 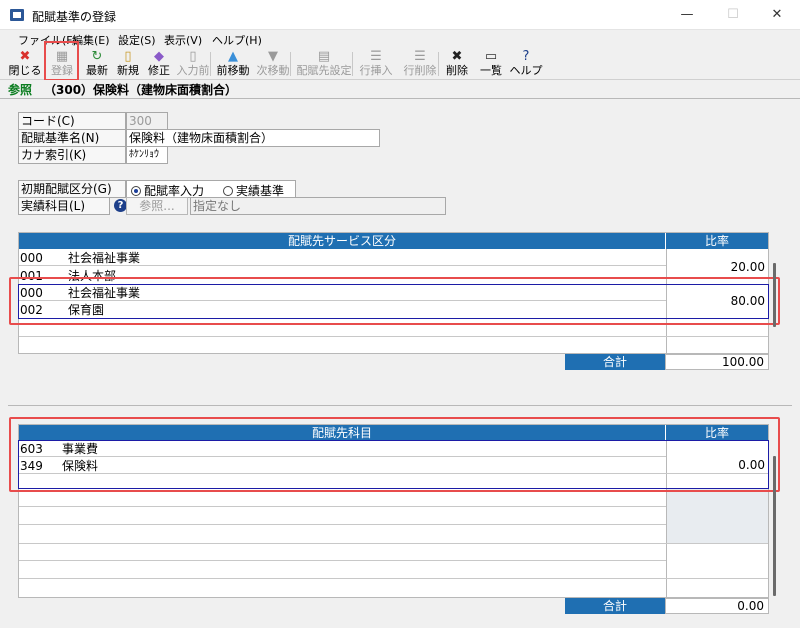 What do you see at coordinates (716, 465) in the screenshot?
I see `account-row-1-rate: 0.00` at bounding box center [716, 465].